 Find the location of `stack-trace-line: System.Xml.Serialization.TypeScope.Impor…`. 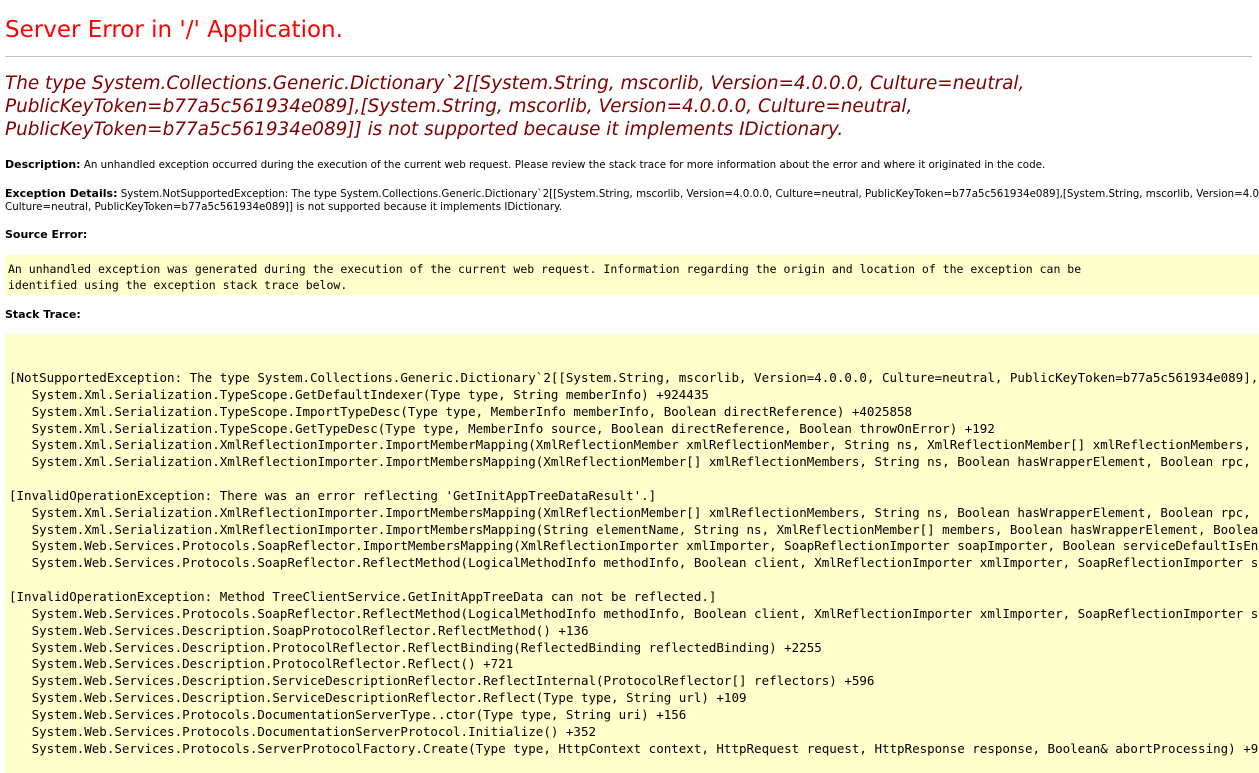

stack-trace-line: System.Xml.Serialization.TypeScope.Impor… is located at coordinates (461, 411).